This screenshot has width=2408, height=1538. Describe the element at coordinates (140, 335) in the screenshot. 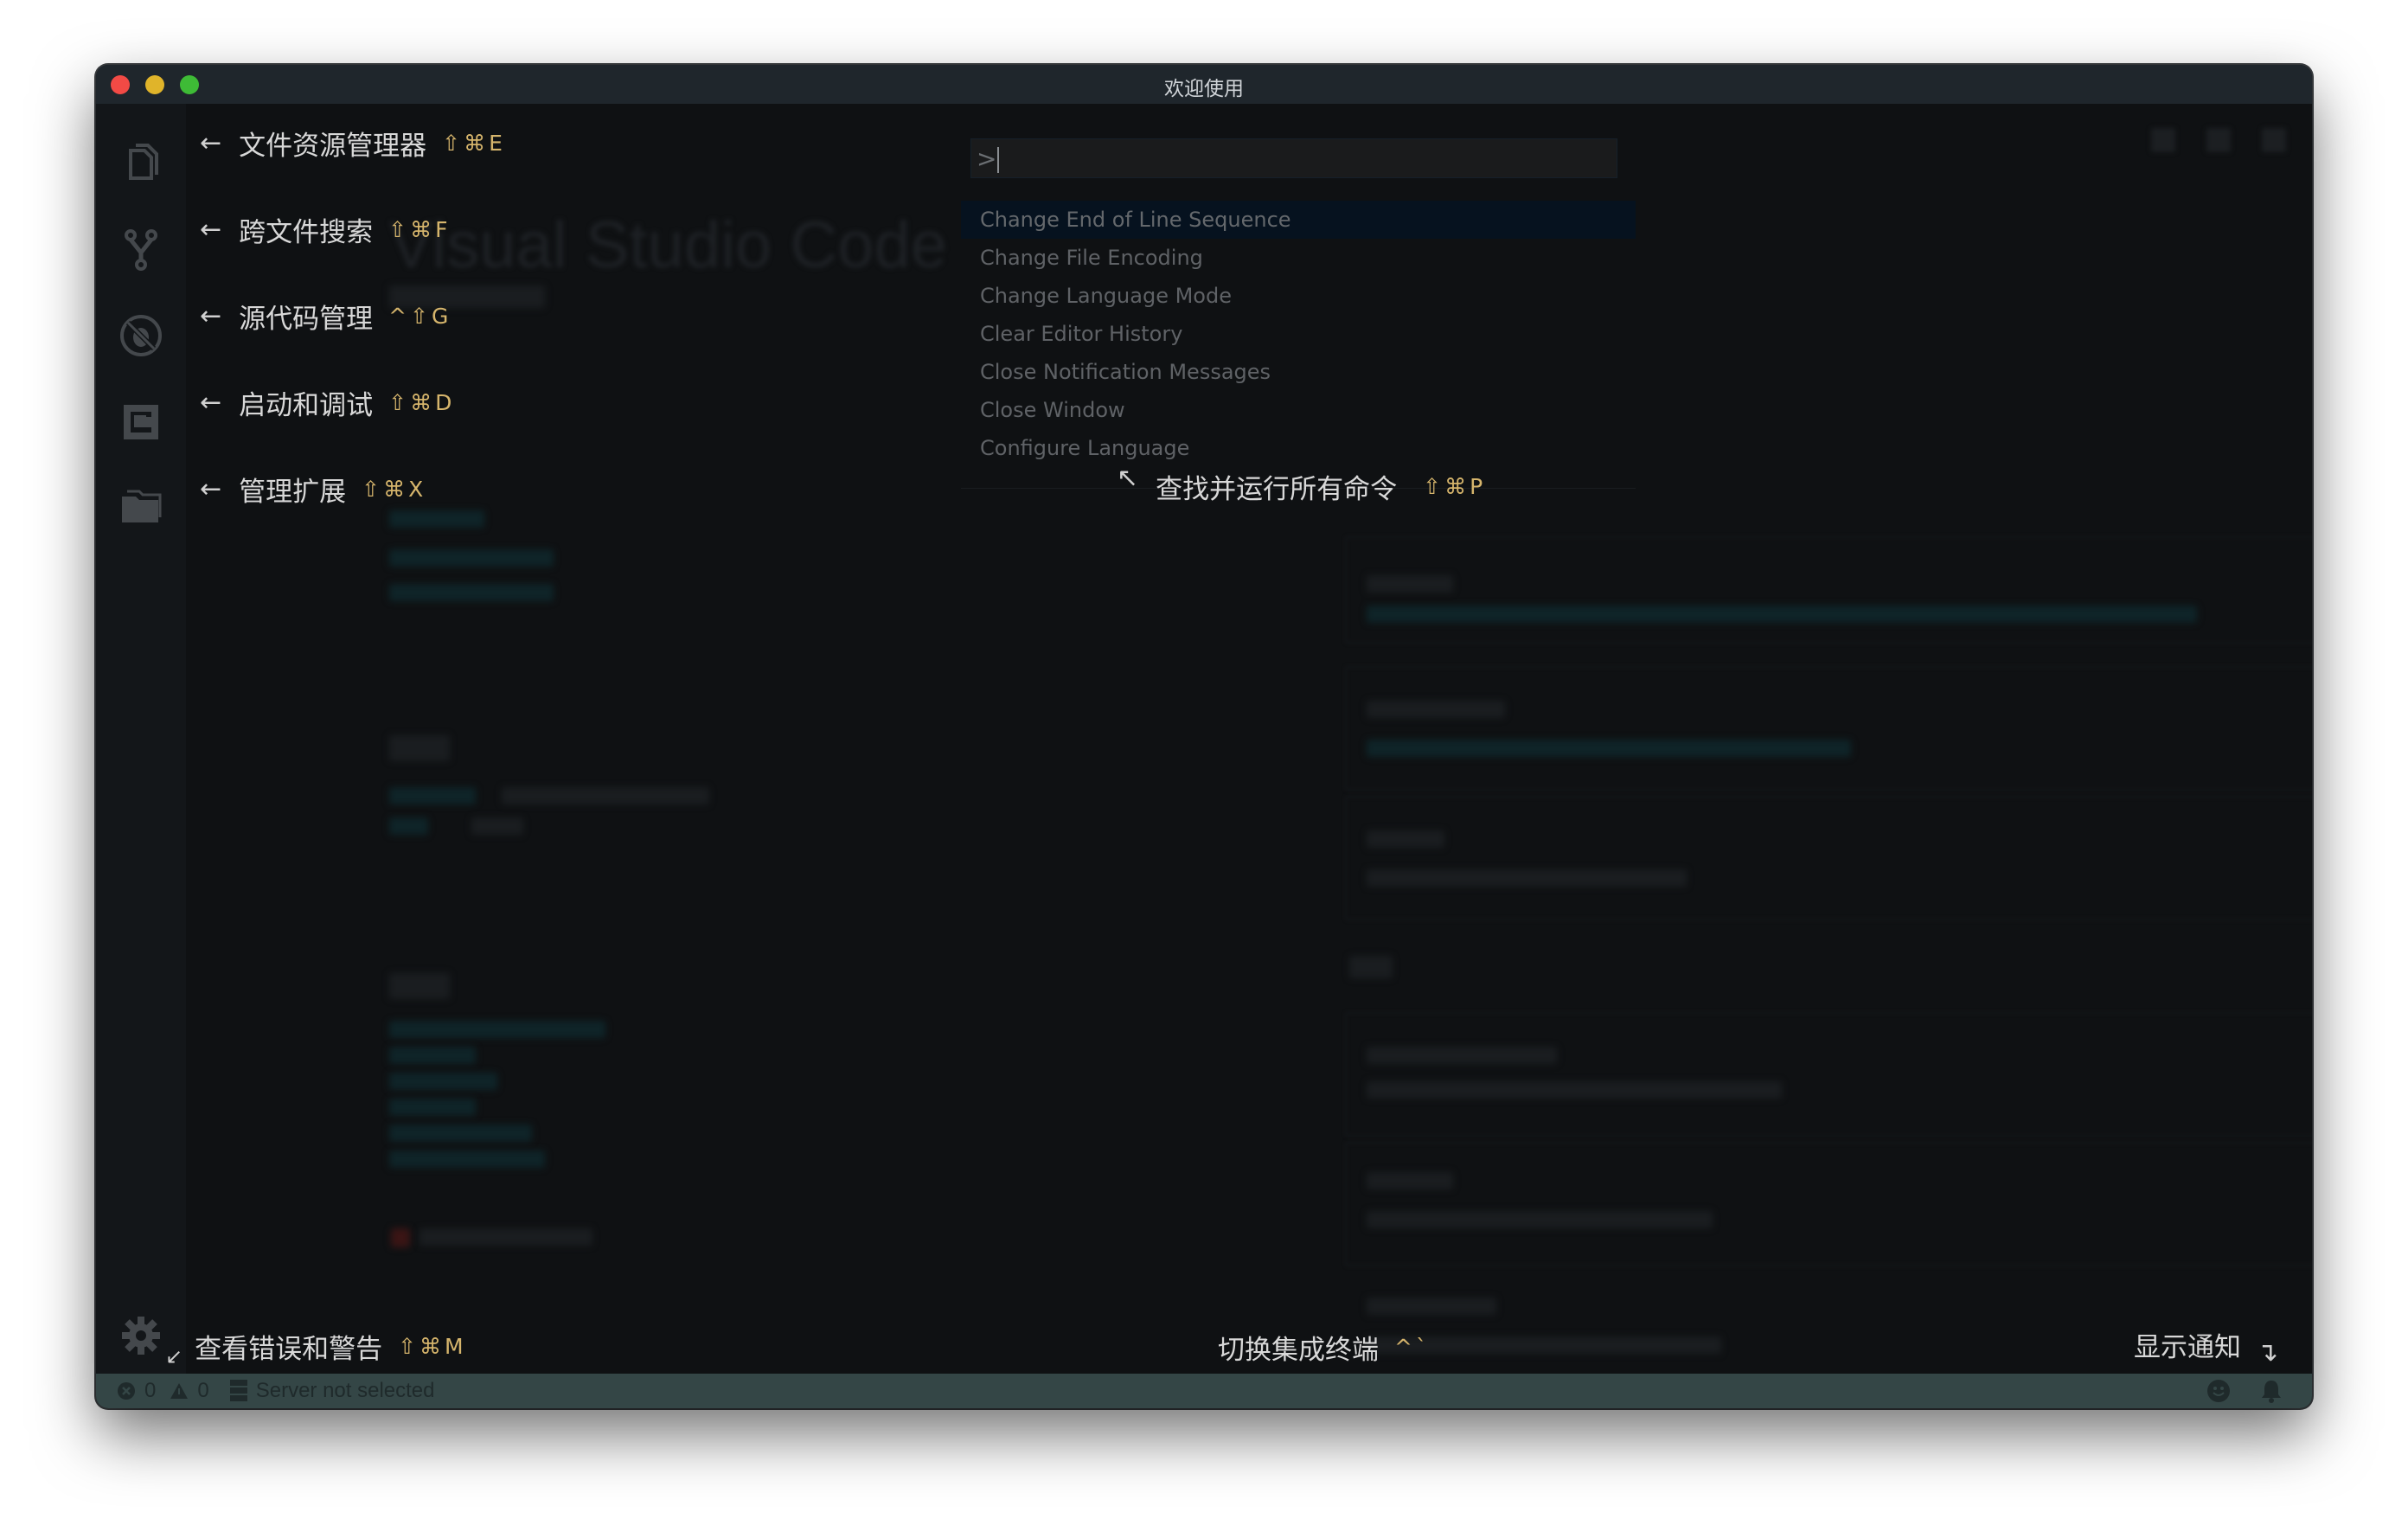

I see `no-bug-icon` at that location.